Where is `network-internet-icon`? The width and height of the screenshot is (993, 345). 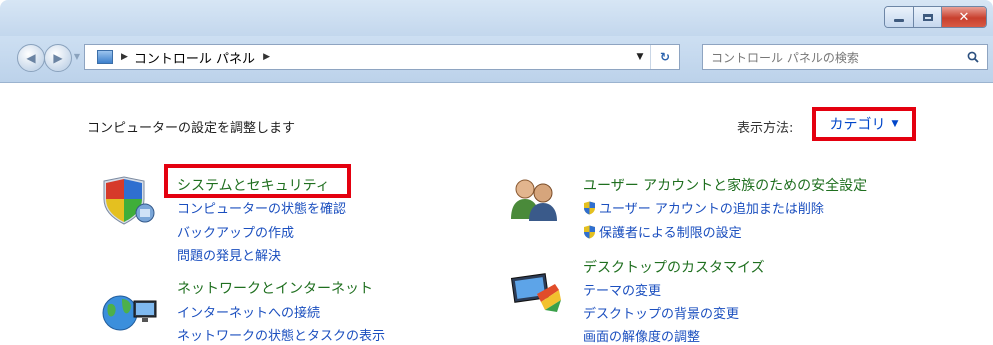
network-internet-icon is located at coordinates (129, 313).